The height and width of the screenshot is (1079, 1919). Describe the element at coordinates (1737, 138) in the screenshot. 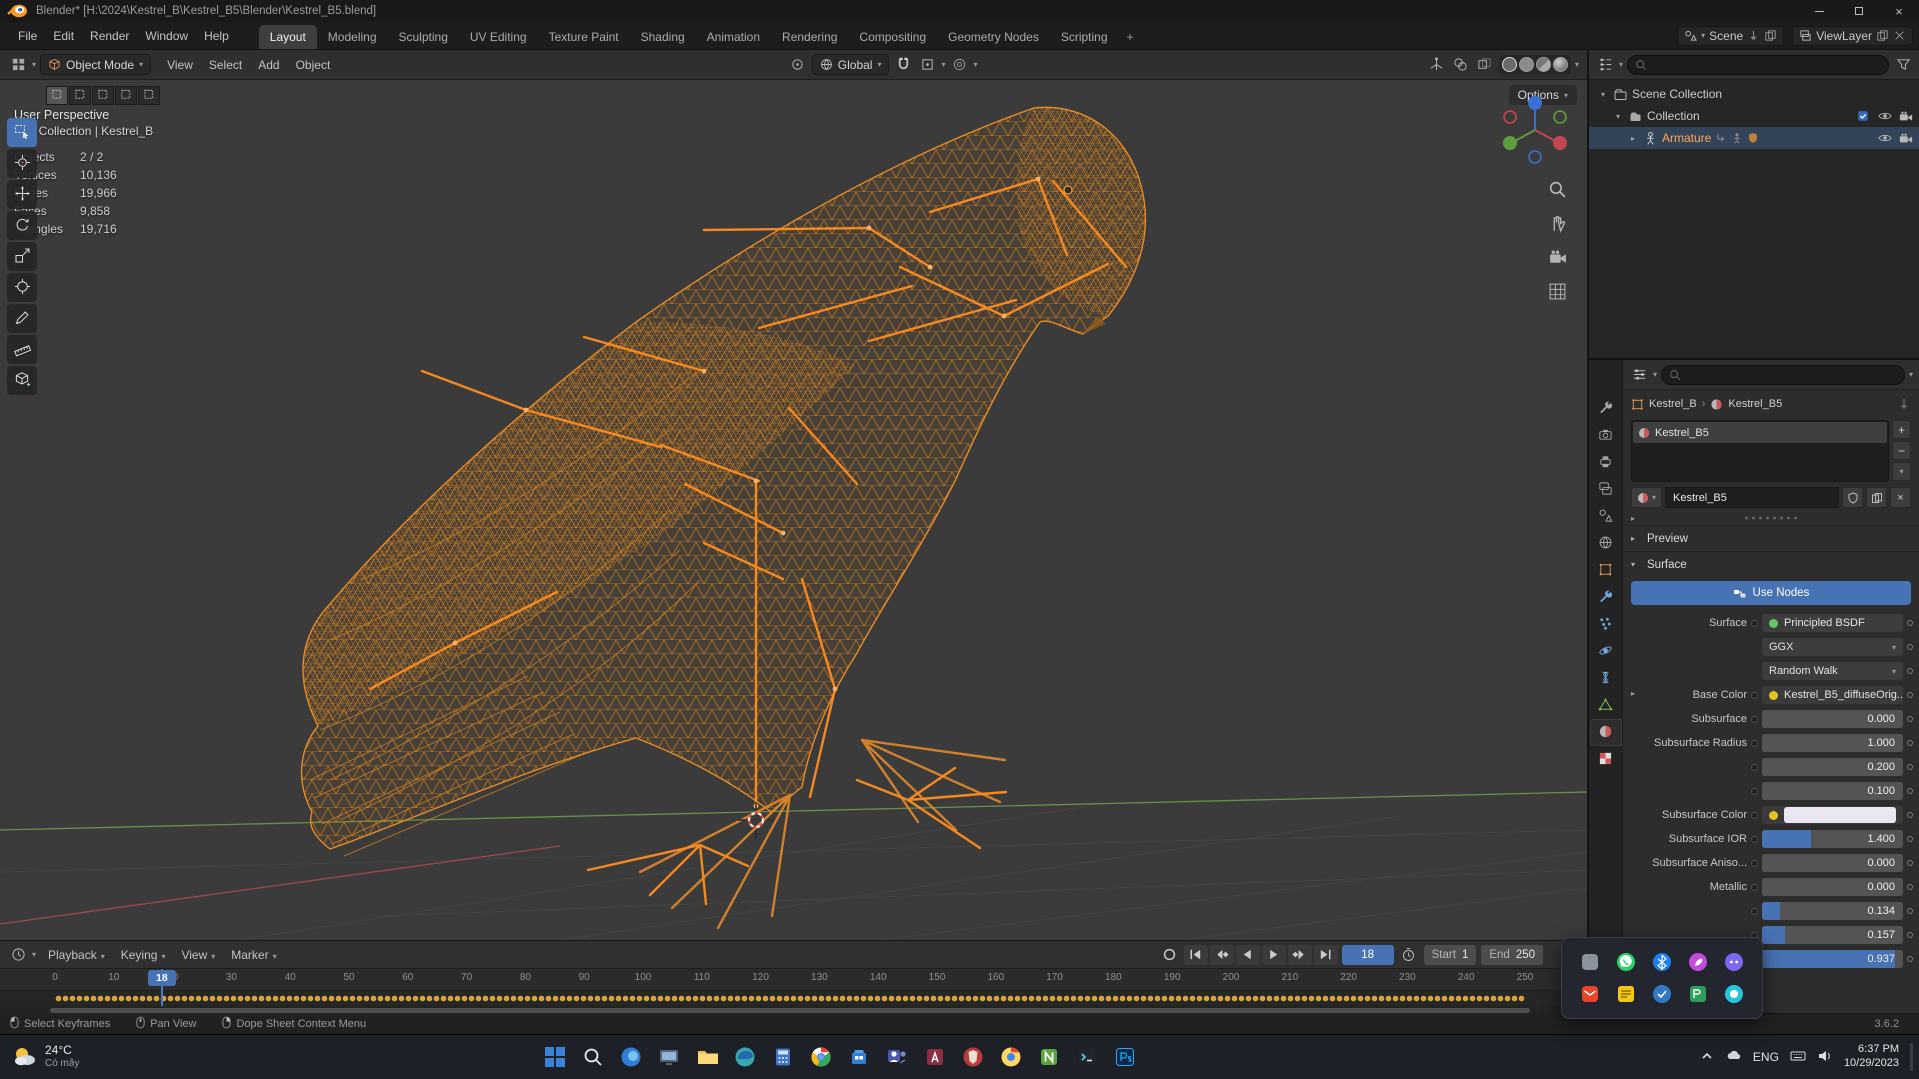

I see `pose-icon` at that location.